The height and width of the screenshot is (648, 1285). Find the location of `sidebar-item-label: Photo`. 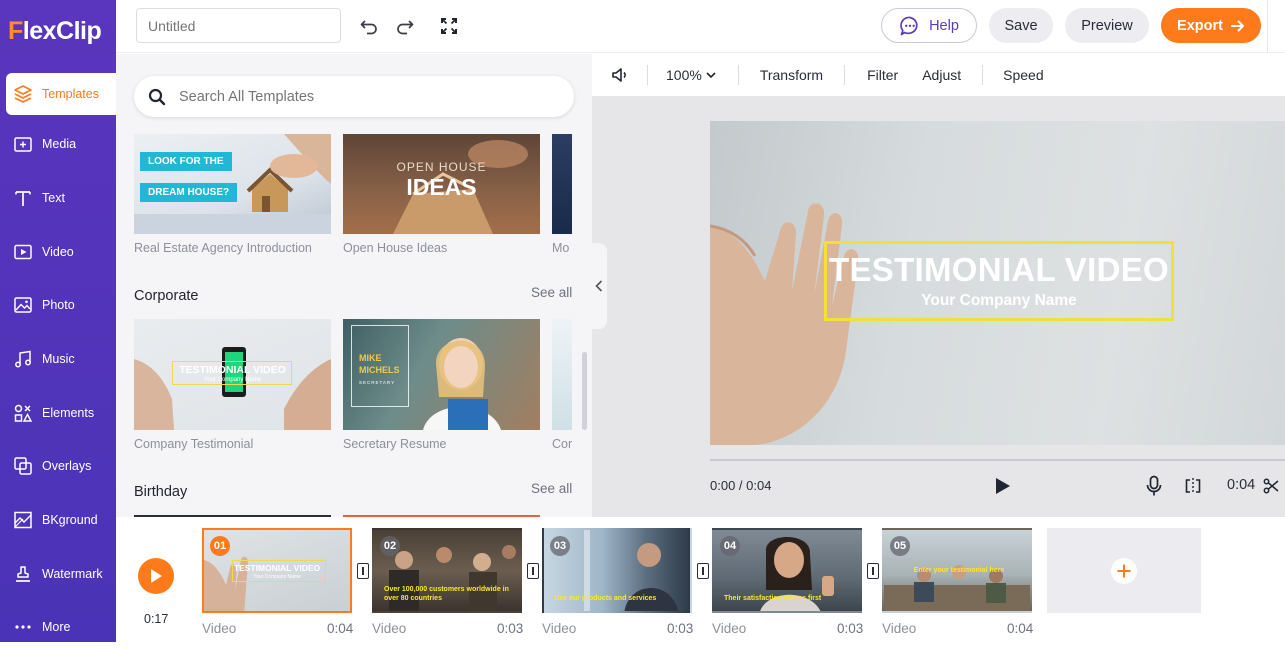

sidebar-item-label: Photo is located at coordinates (58, 305).